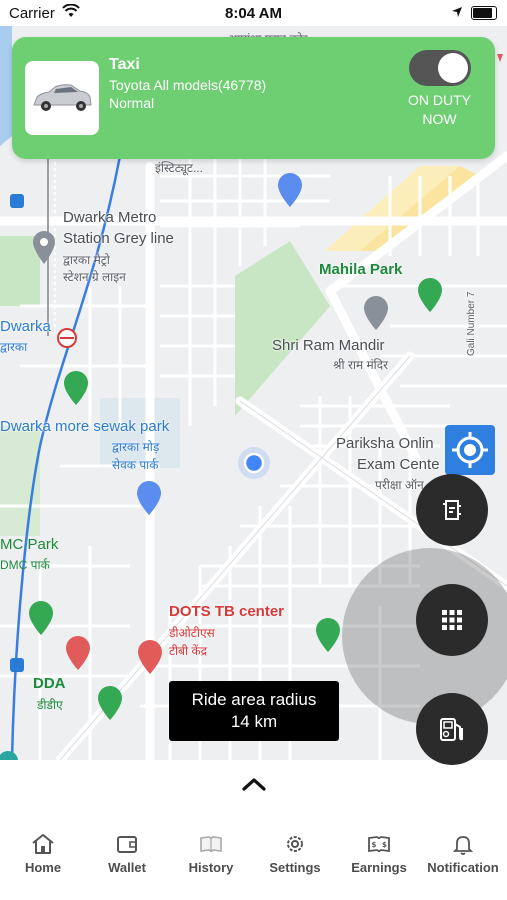 This screenshot has height=900, width=507. I want to click on map-label-metro-line: Station Grey line, so click(118, 238).